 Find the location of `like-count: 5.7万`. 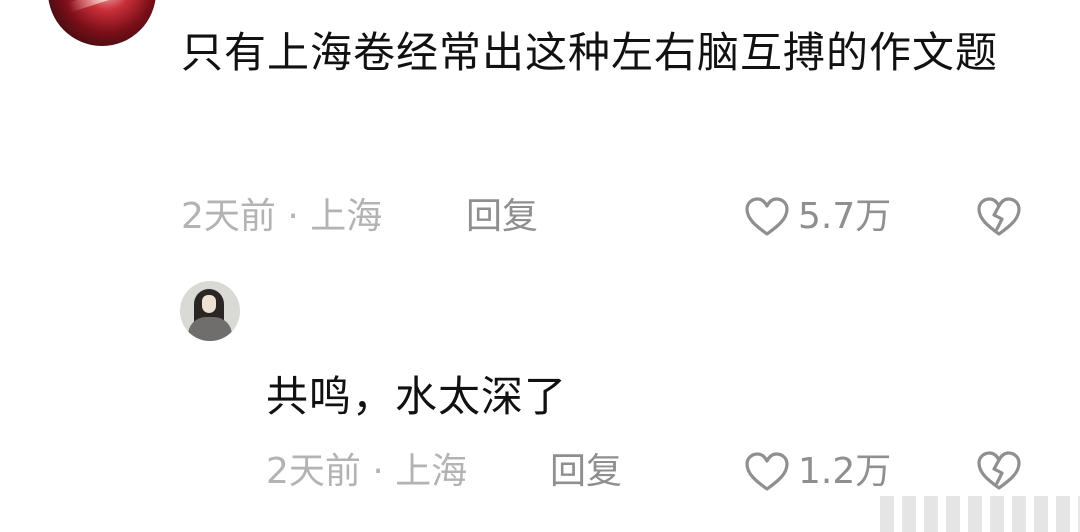

like-count: 5.7万 is located at coordinates (845, 216).